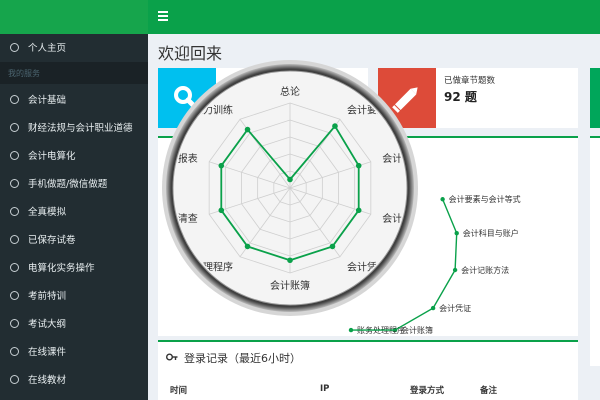 The height and width of the screenshot is (400, 600). I want to click on radar-axis-label: 会计账簿, so click(290, 285).